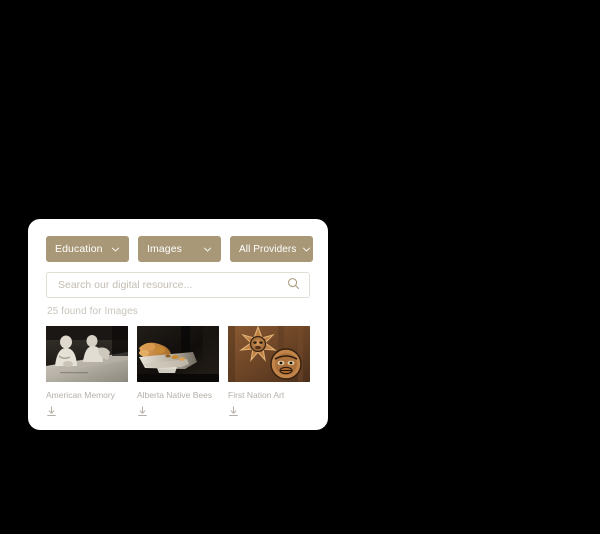 The height and width of the screenshot is (534, 600). What do you see at coordinates (175, 395) in the screenshot?
I see `result-title: Alberta Native Bees` at bounding box center [175, 395].